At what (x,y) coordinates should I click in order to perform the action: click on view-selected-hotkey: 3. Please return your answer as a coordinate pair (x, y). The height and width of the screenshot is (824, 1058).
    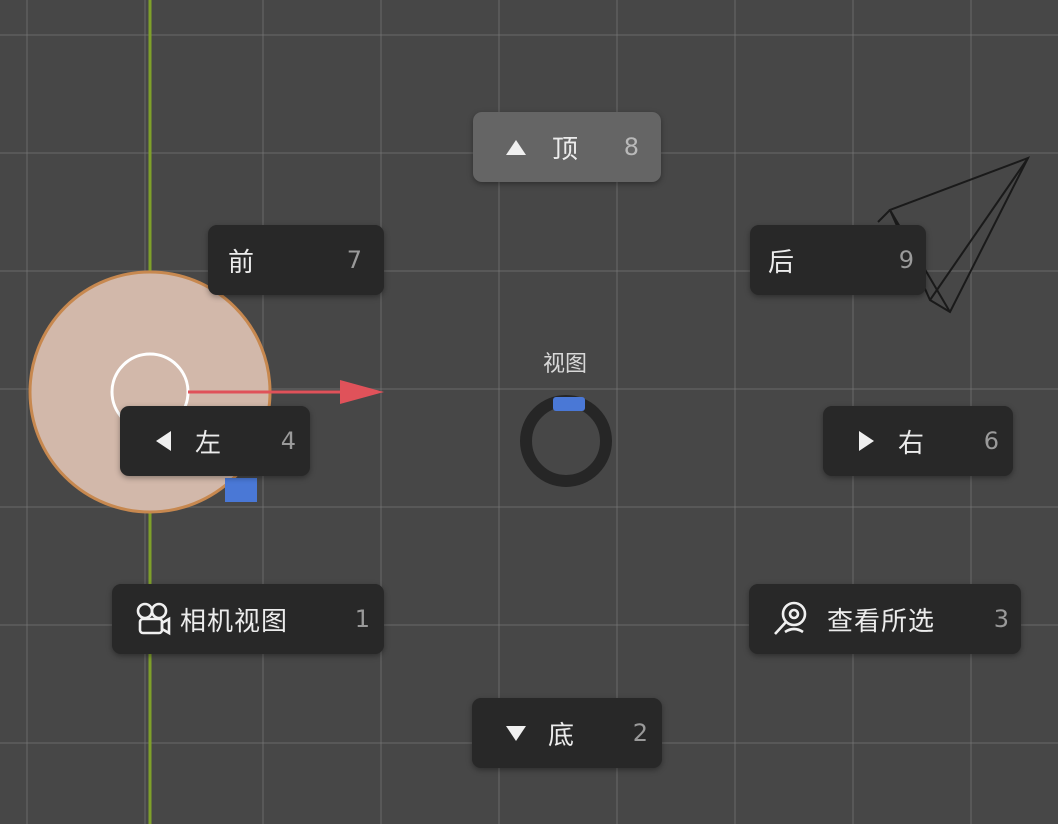
    Looking at the image, I should click on (1001, 619).